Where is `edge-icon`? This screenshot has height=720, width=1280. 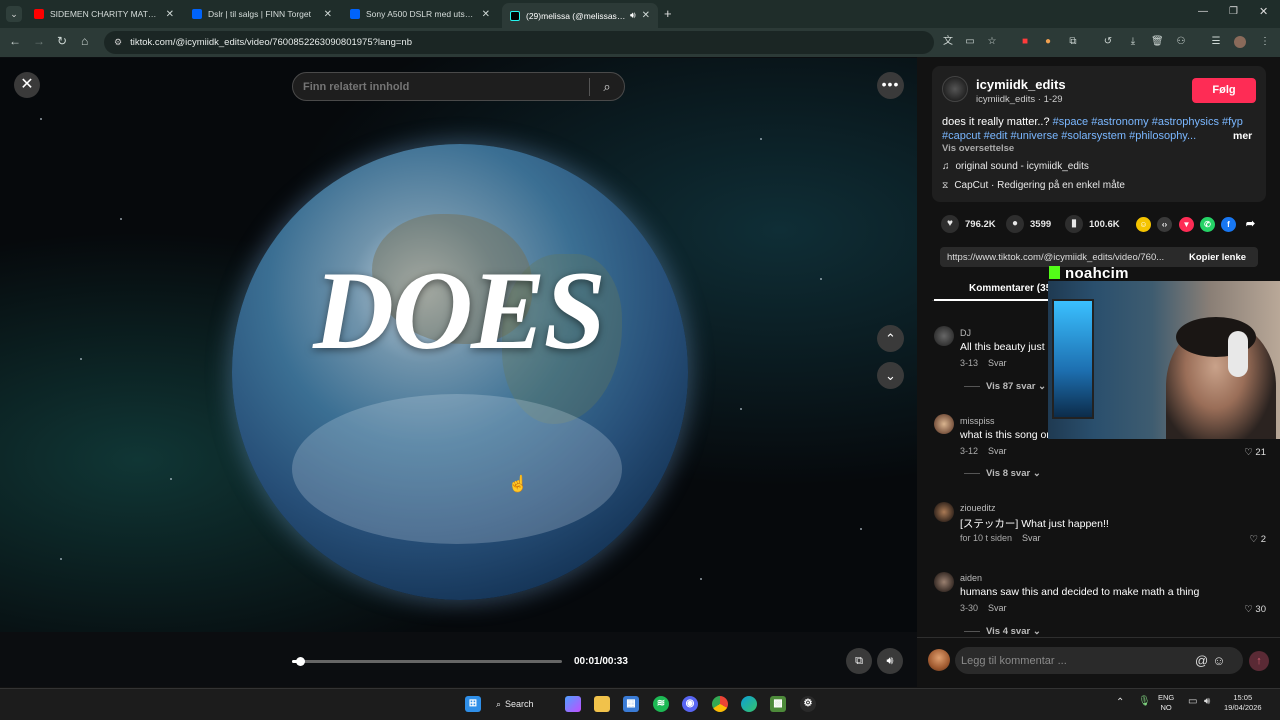 edge-icon is located at coordinates (749, 704).